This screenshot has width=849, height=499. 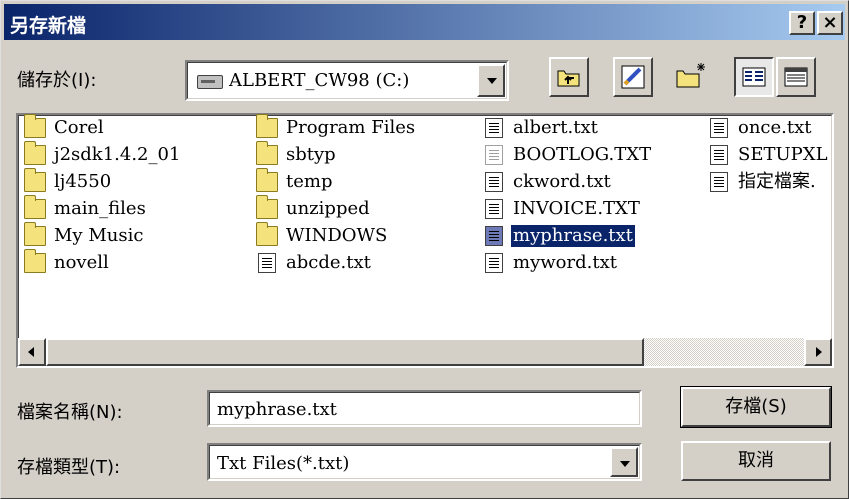 I want to click on title-bar: 另存新檔 ? ×, so click(x=424, y=22).